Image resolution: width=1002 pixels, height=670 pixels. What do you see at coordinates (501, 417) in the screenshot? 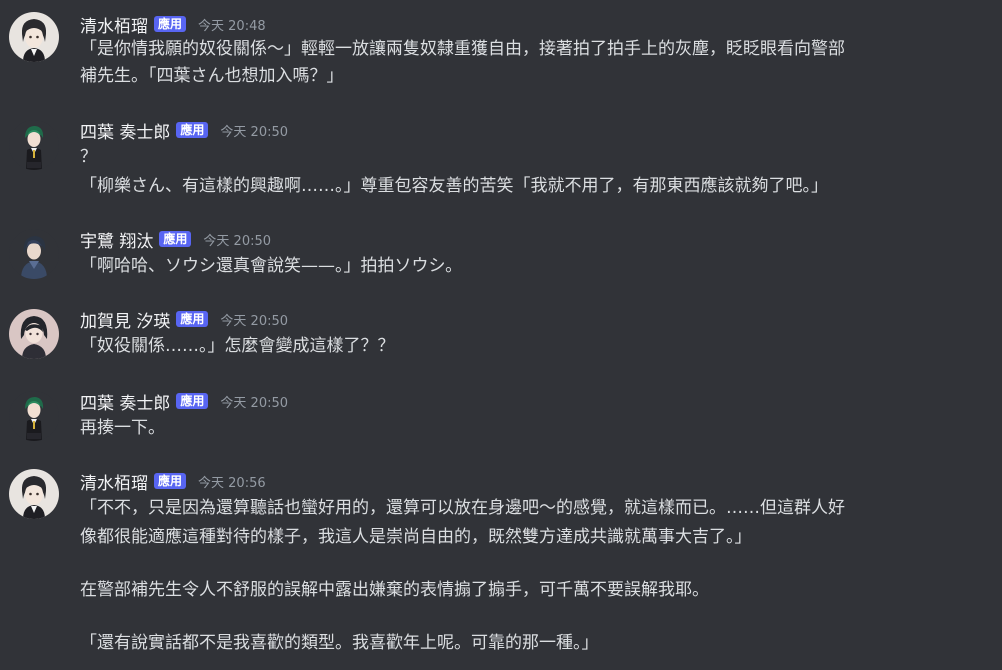
I see `message-group: 四葉 奏士郎 應用 今天 20:50 再揍一下。` at bounding box center [501, 417].